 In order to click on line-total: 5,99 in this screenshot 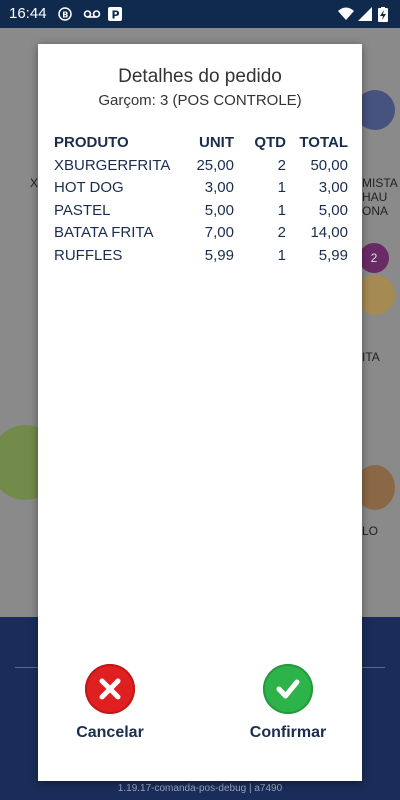, I will do `click(333, 255)`.